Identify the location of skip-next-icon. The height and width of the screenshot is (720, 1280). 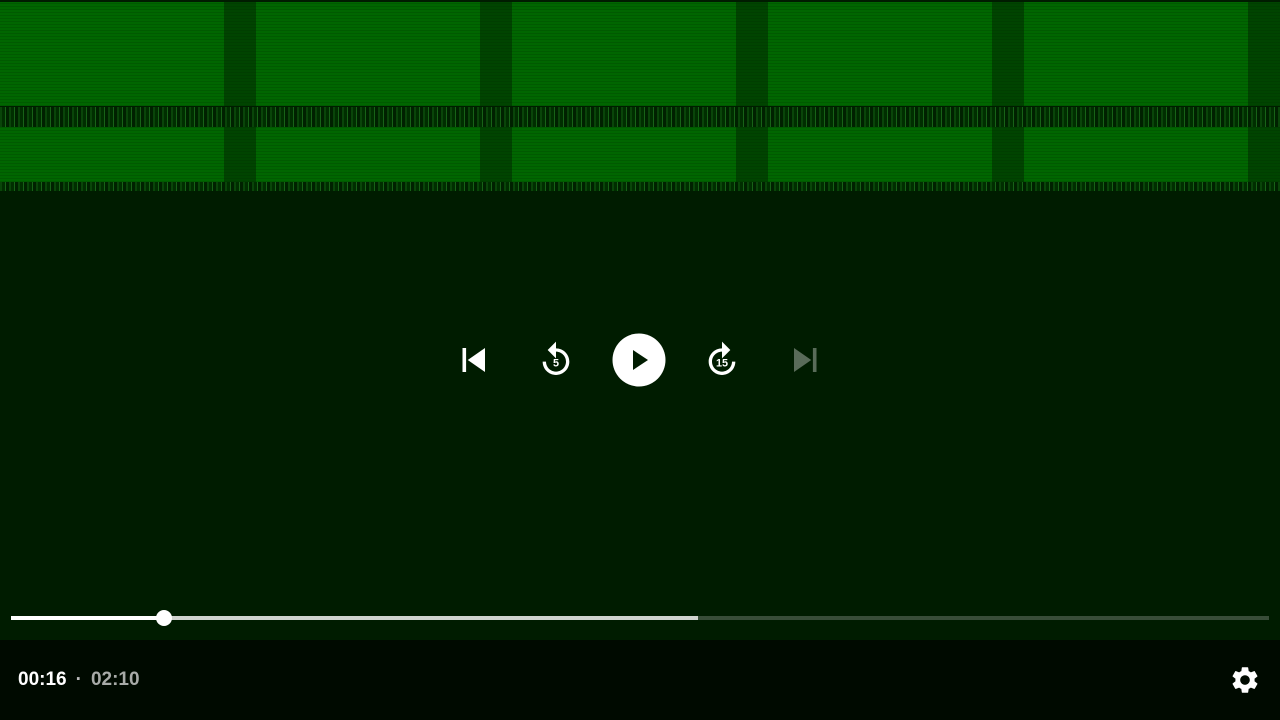
(805, 360).